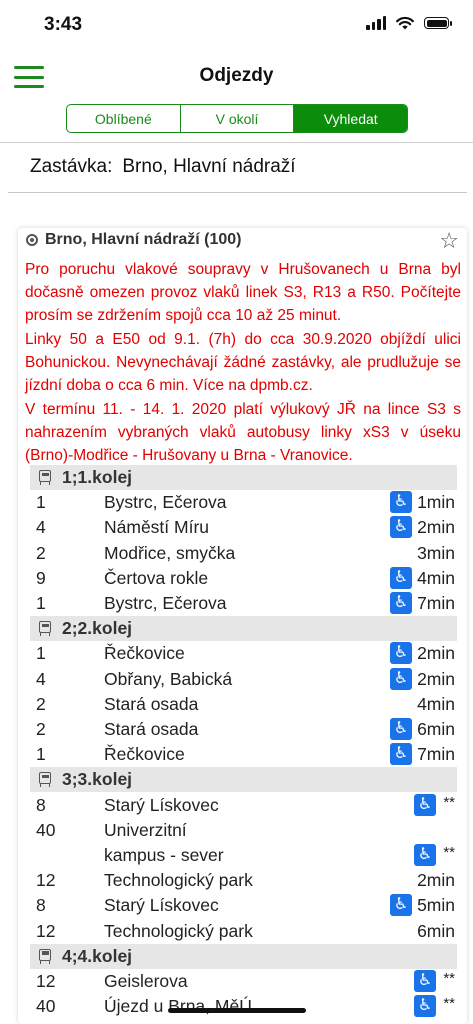  I want to click on platform-header: 3;3.kolej, so click(243, 780).